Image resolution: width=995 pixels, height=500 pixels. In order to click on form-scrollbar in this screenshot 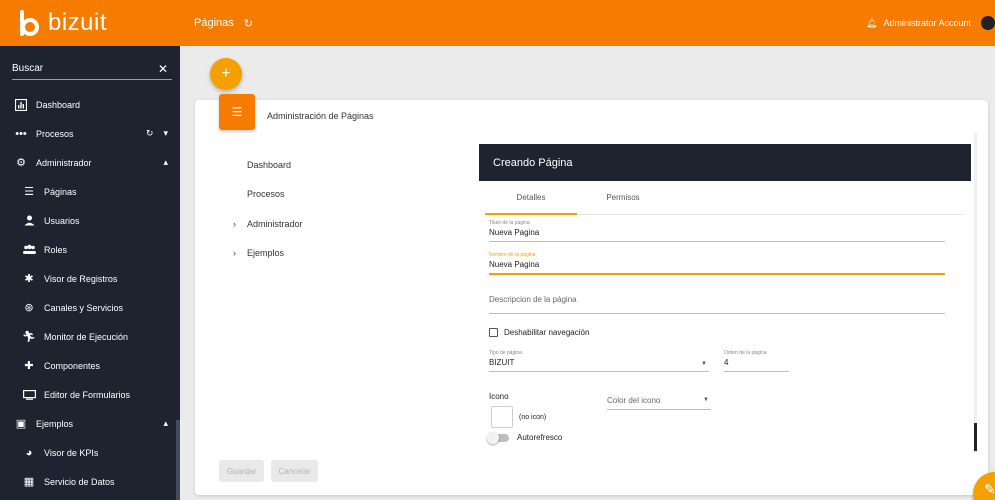, I will do `click(975, 293)`.